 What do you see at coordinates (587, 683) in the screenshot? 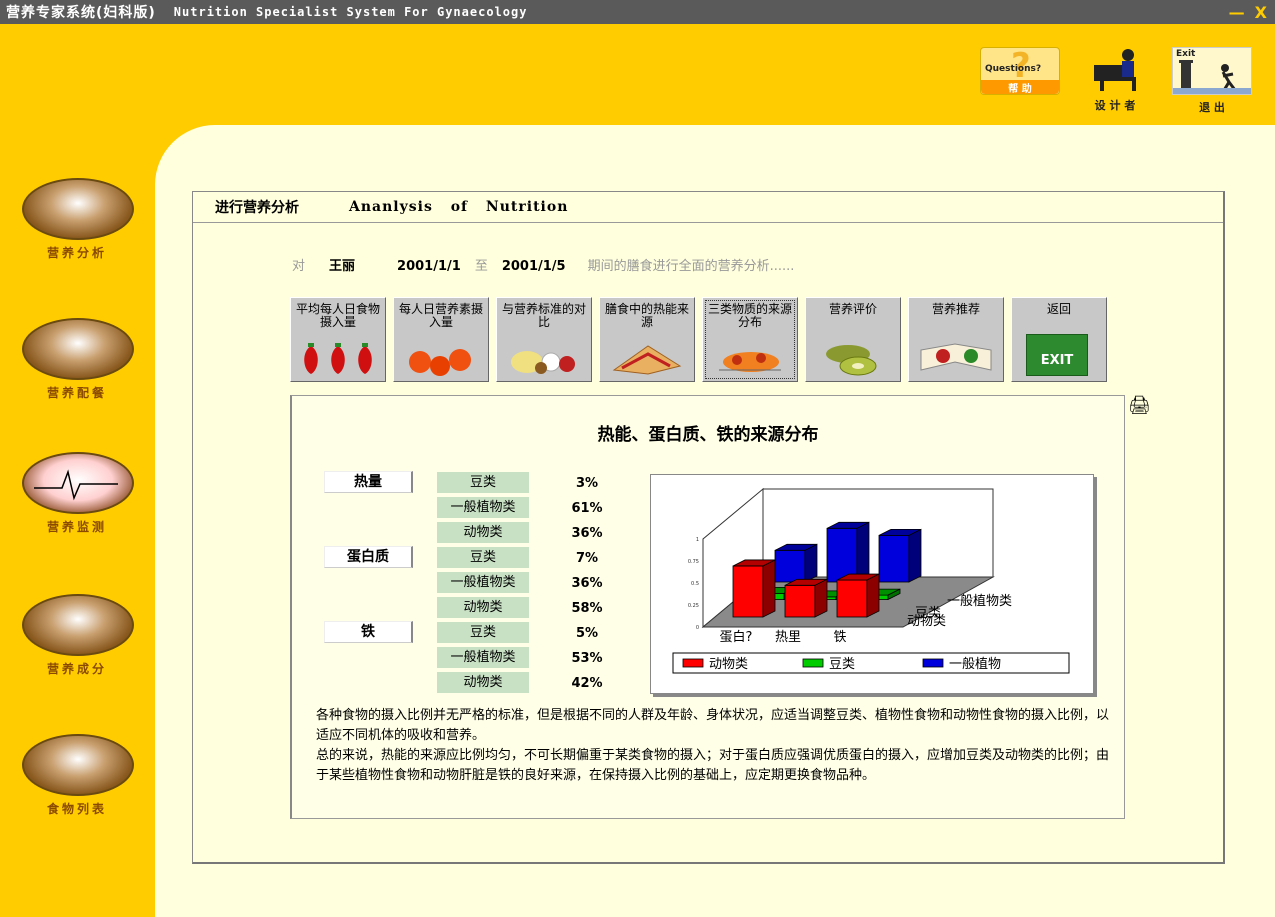
I see `percent-value: 42%` at bounding box center [587, 683].